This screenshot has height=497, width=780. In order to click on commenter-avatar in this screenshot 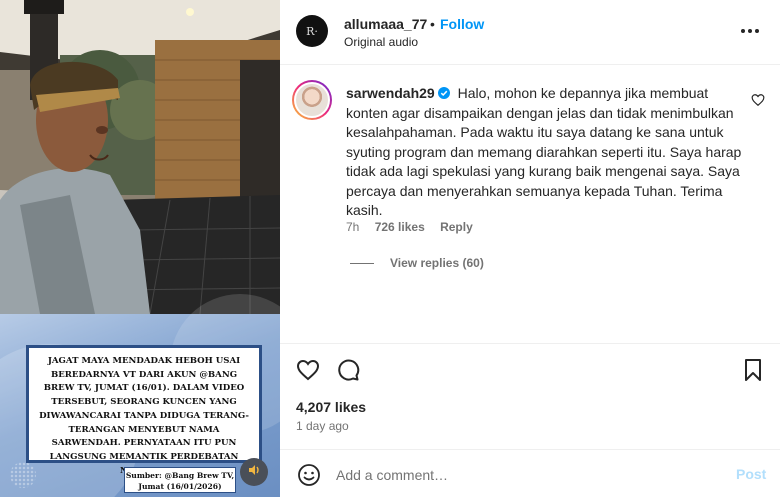, I will do `click(312, 100)`.